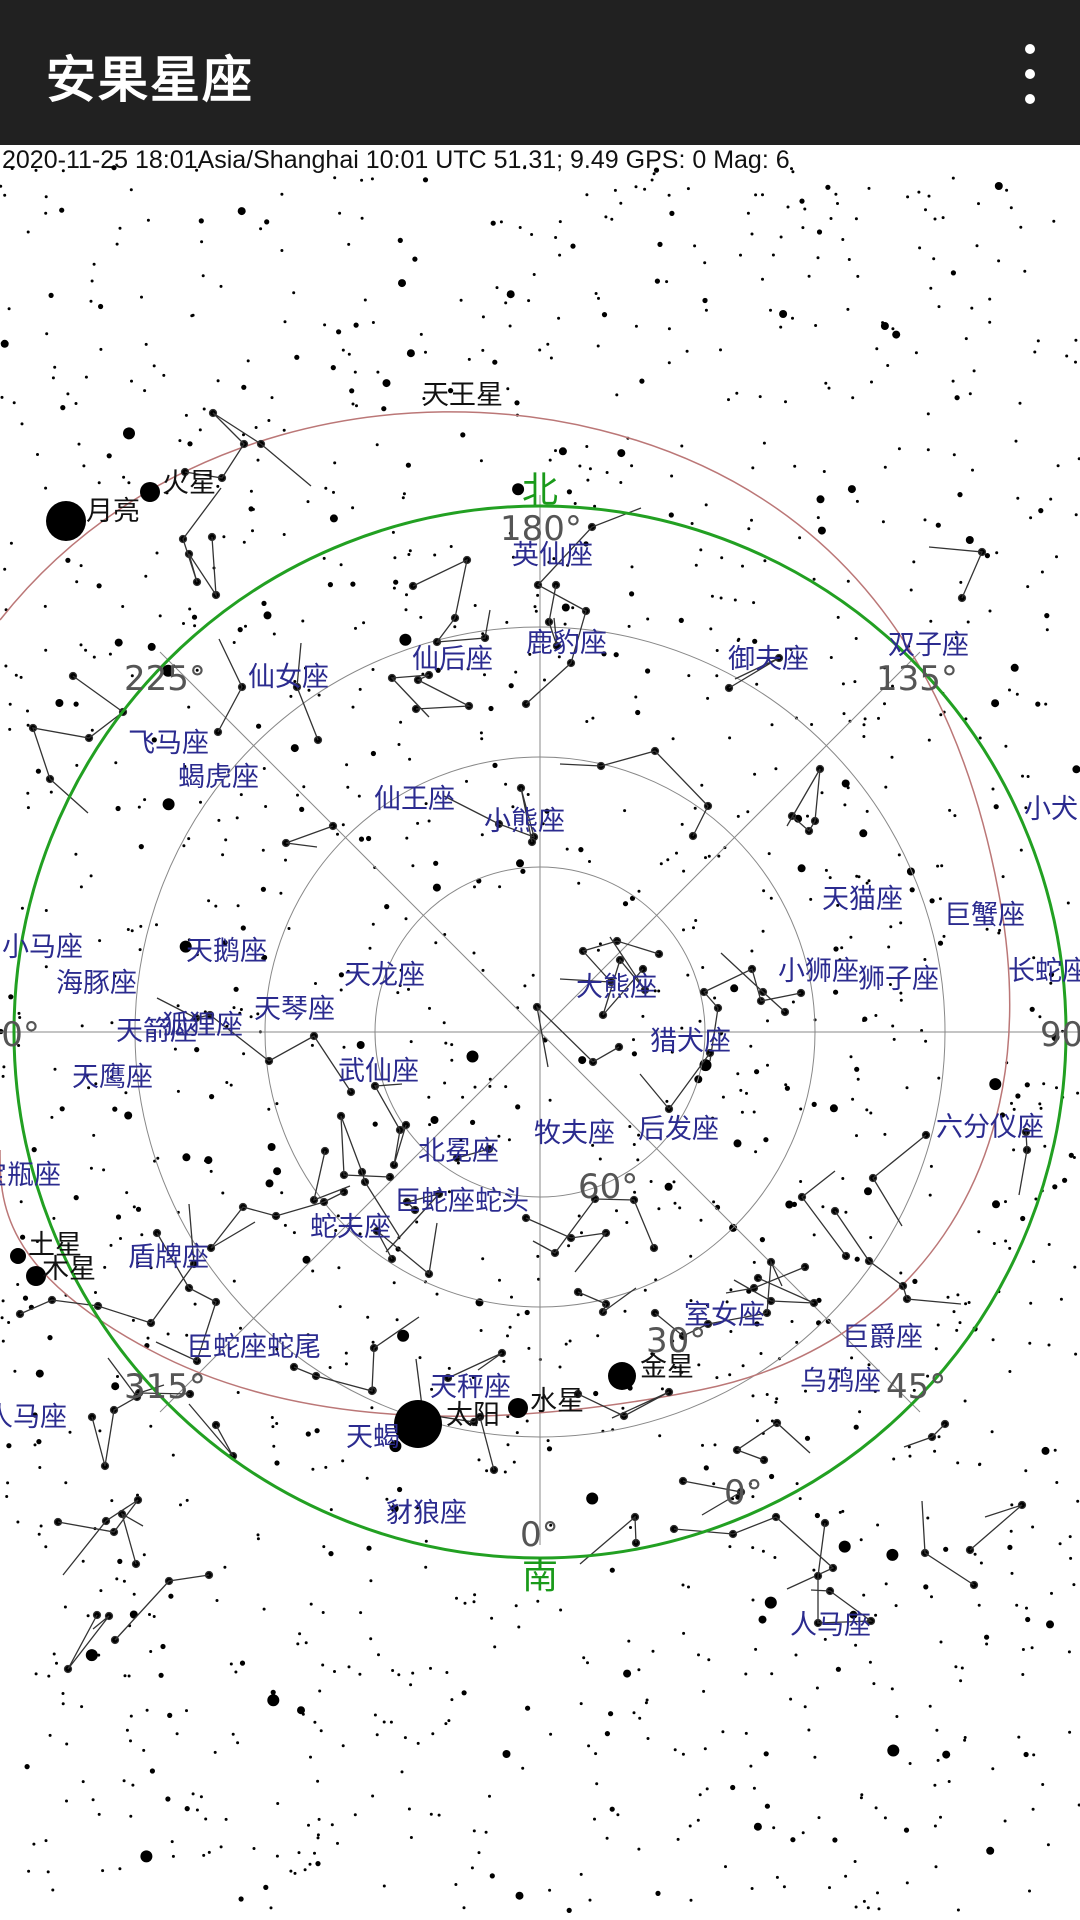 Image resolution: width=1080 pixels, height=1920 pixels. Describe the element at coordinates (608, 1187) in the screenshot. I see `degree-60: 60°` at that location.